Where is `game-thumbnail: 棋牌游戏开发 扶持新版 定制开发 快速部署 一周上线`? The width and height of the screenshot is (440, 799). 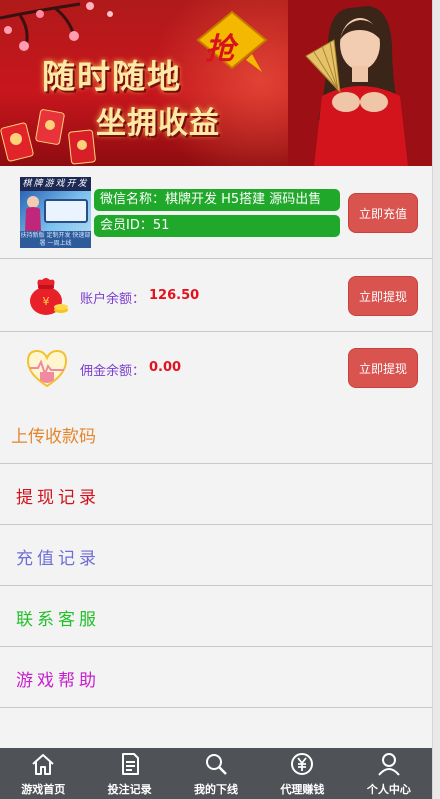 game-thumbnail: 棋牌游戏开发 扶持新版 定制开发 快速部署 一周上线 is located at coordinates (55, 212).